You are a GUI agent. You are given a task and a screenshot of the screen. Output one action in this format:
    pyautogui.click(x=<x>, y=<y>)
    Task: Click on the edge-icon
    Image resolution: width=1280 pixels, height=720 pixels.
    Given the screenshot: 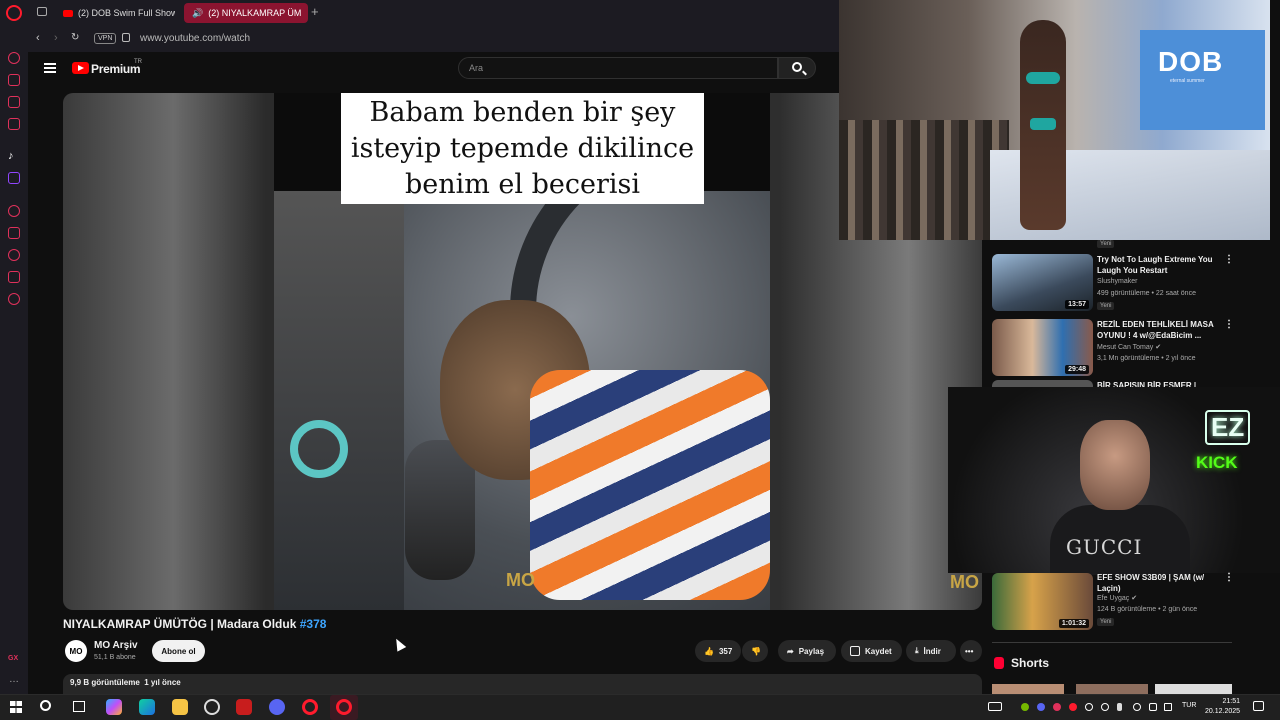 What is the action you would take?
    pyautogui.click(x=147, y=707)
    